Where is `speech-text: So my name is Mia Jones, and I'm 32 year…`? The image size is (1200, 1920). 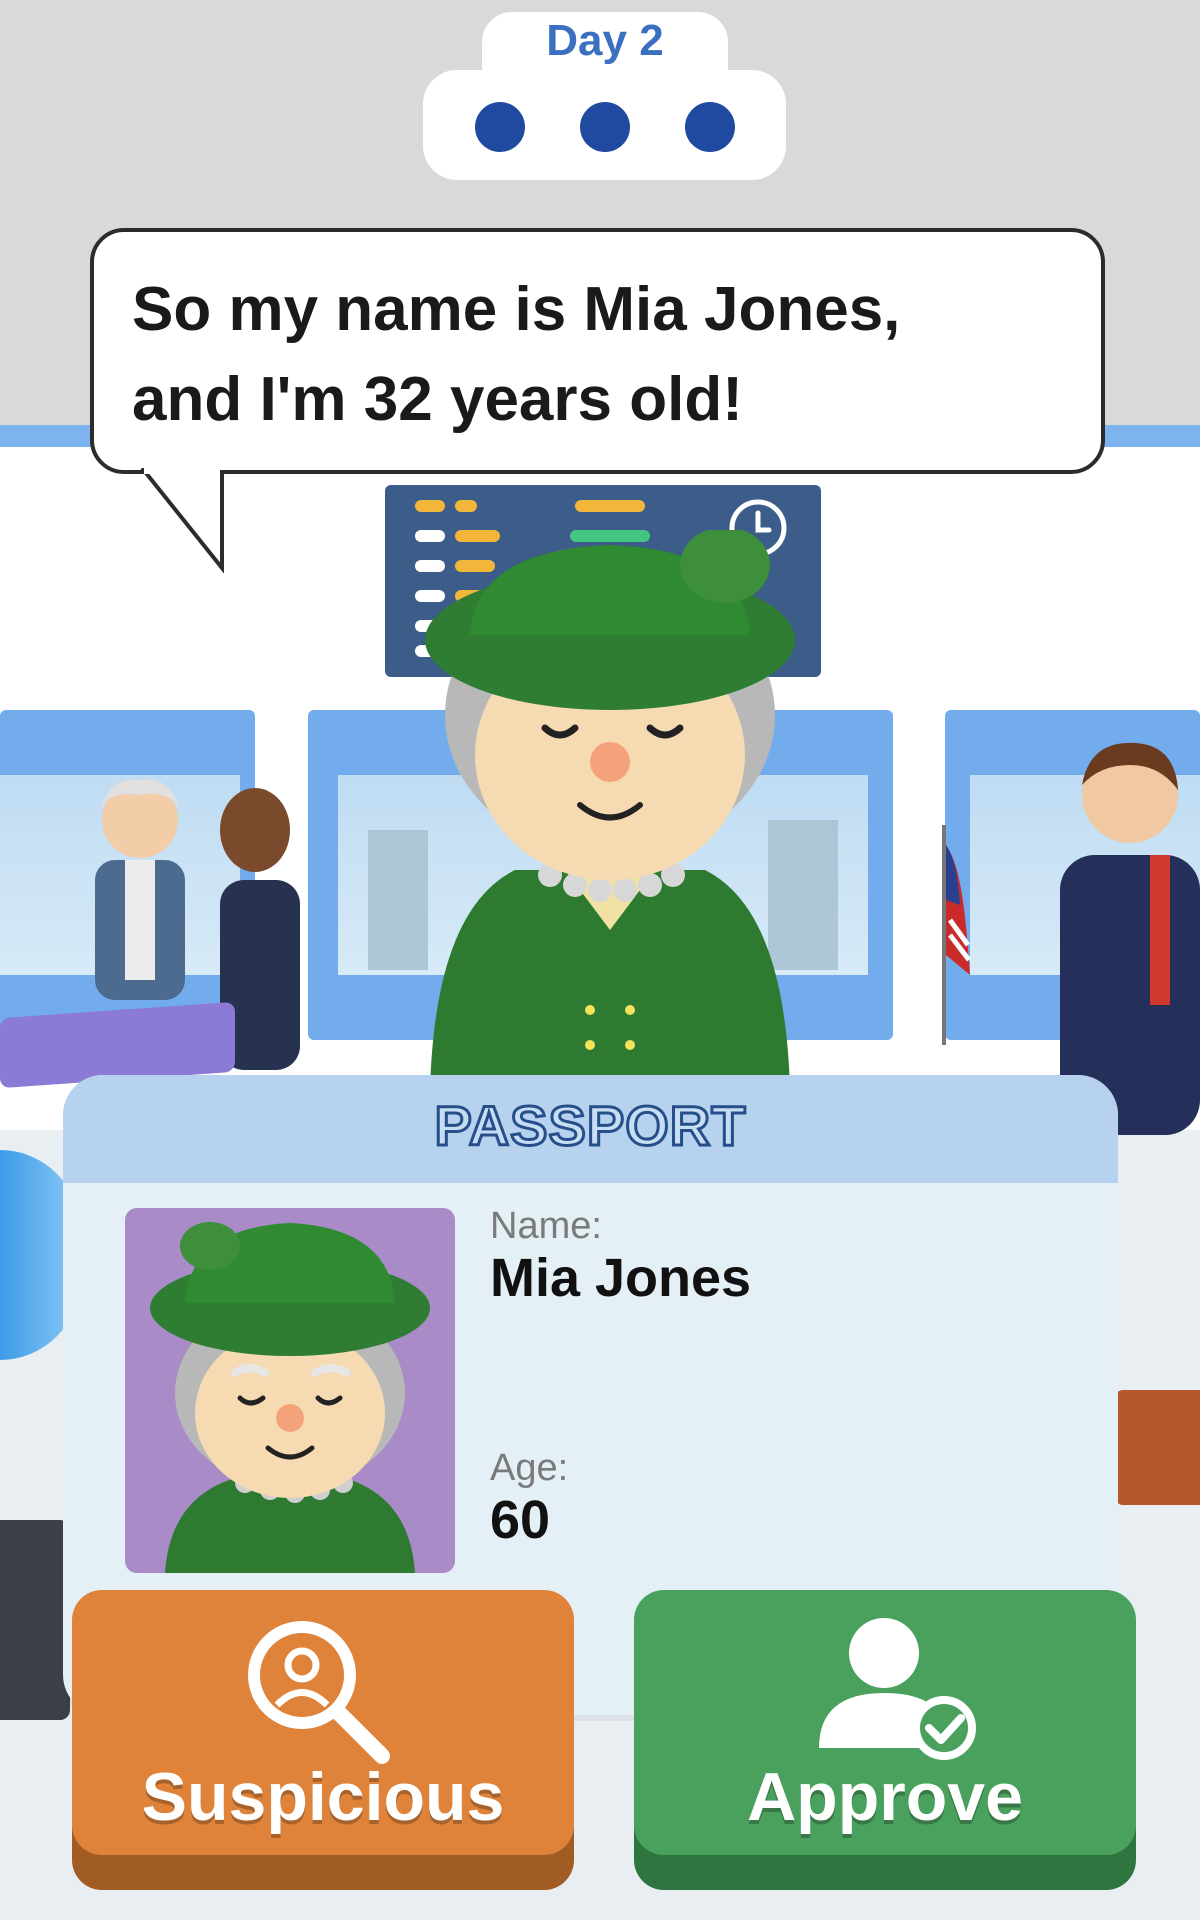
speech-text: So my name is Mia Jones, and I'm 32 year… is located at coordinates (602, 355).